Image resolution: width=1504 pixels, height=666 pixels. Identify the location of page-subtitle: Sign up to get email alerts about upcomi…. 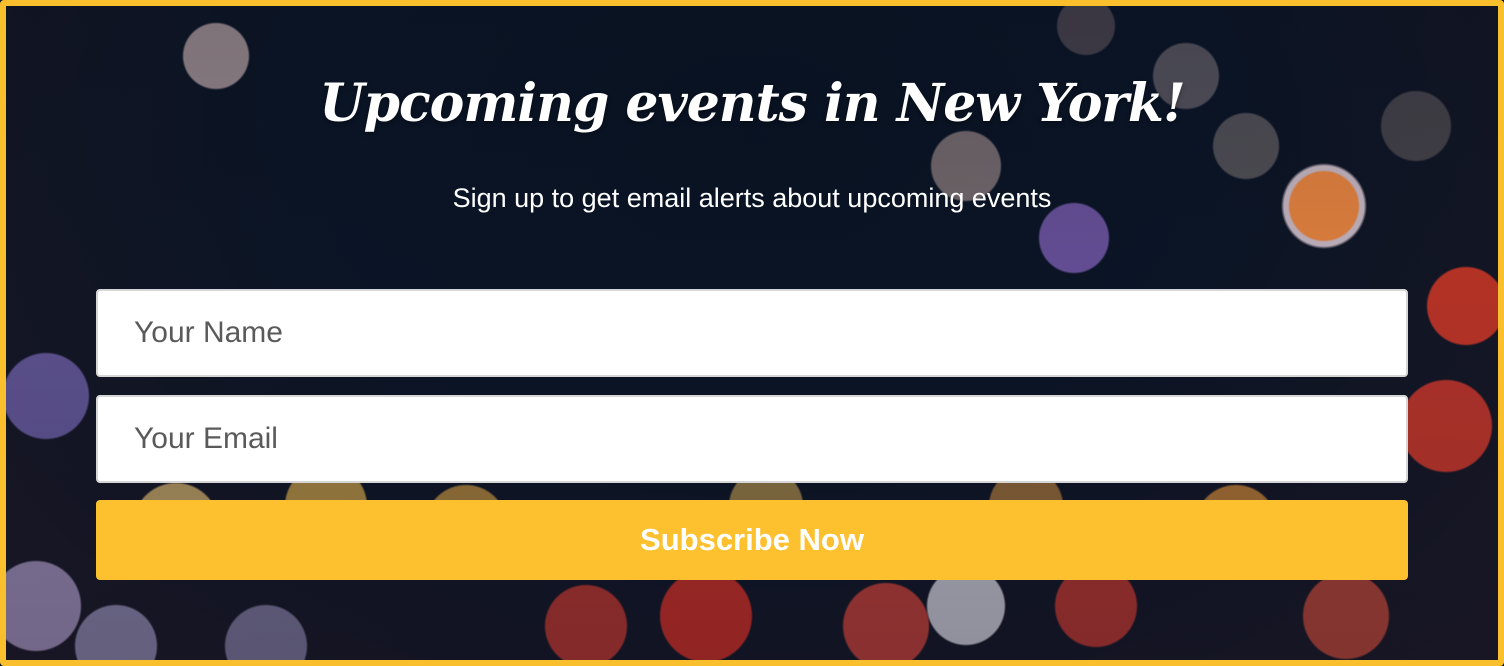
(752, 198).